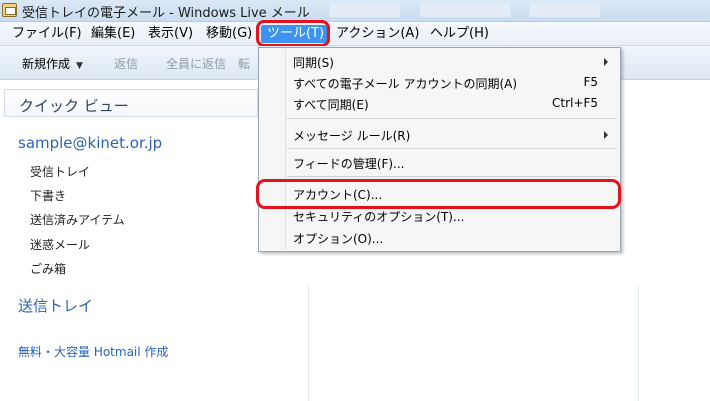 This screenshot has height=401, width=710. What do you see at coordinates (352, 136) in the screenshot?
I see `menu-item-label: メッセージ ルール(R)` at bounding box center [352, 136].